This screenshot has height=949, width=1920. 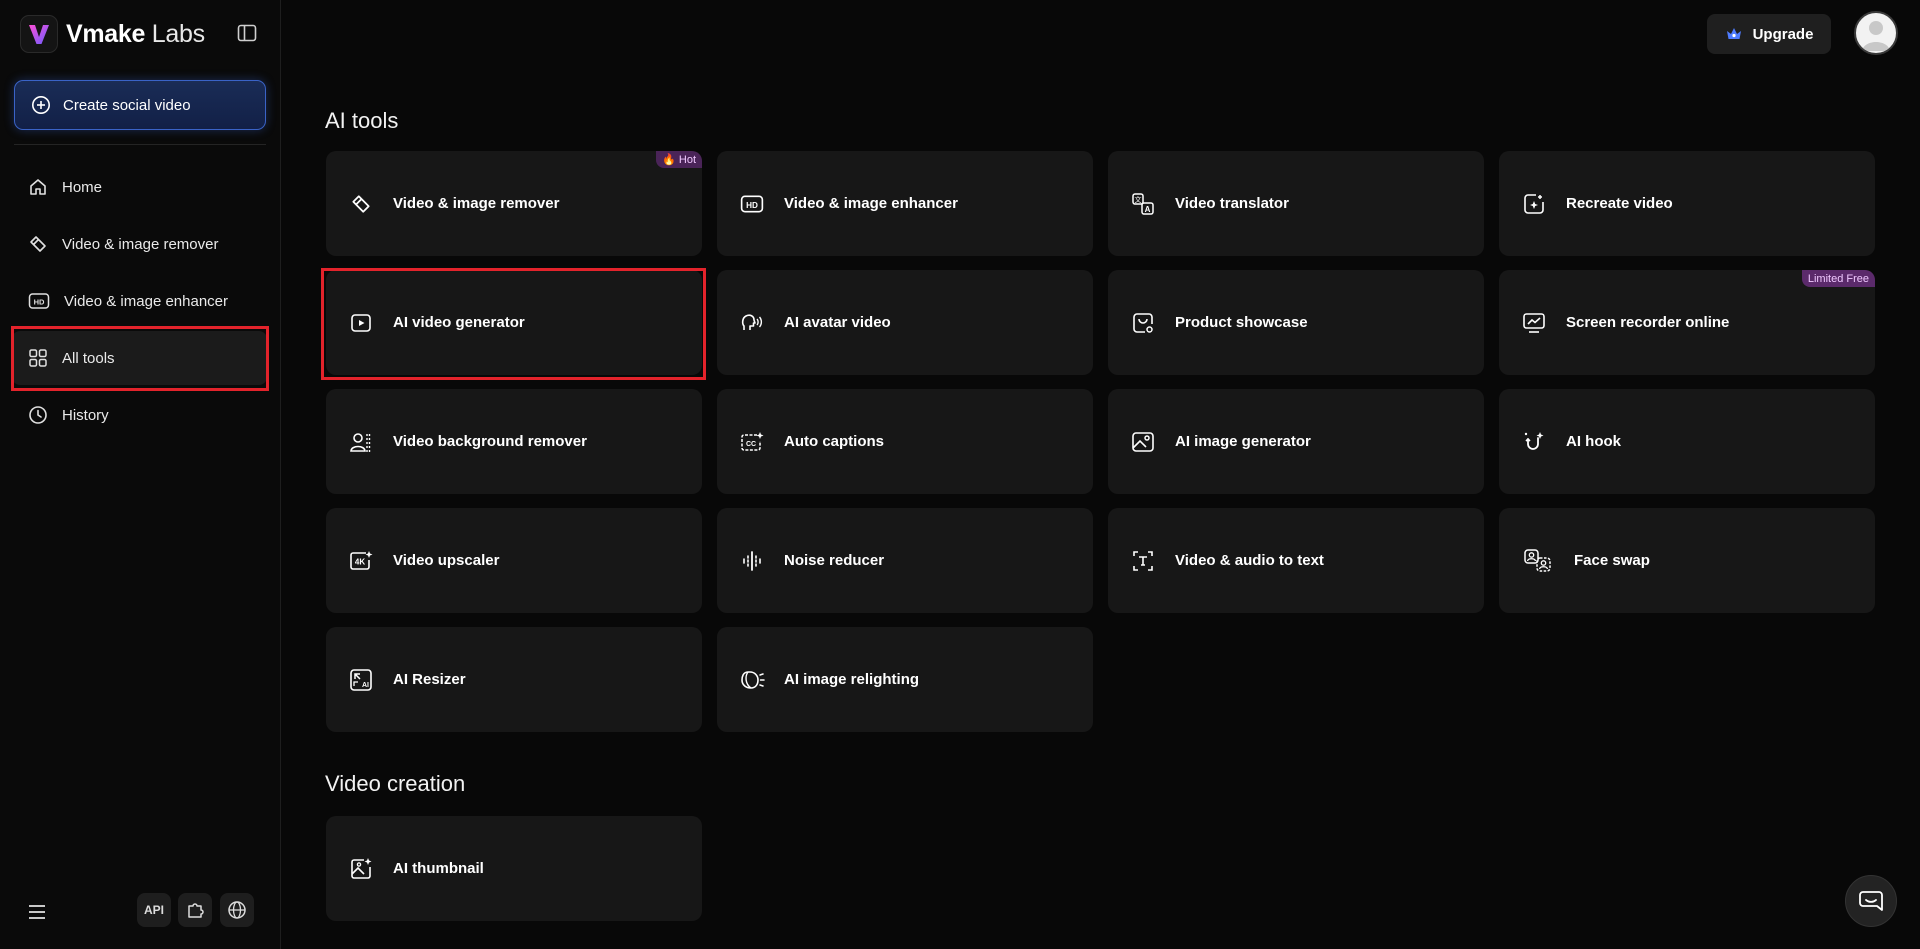 I want to click on tool-label: AI video generator, so click(x=459, y=322).